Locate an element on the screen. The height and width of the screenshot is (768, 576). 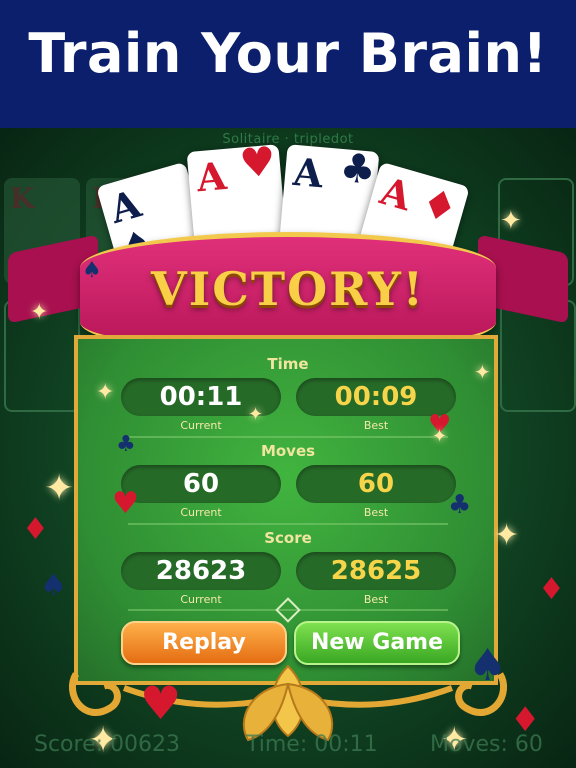
footer-score: Score: 00623 is located at coordinates (107, 744).